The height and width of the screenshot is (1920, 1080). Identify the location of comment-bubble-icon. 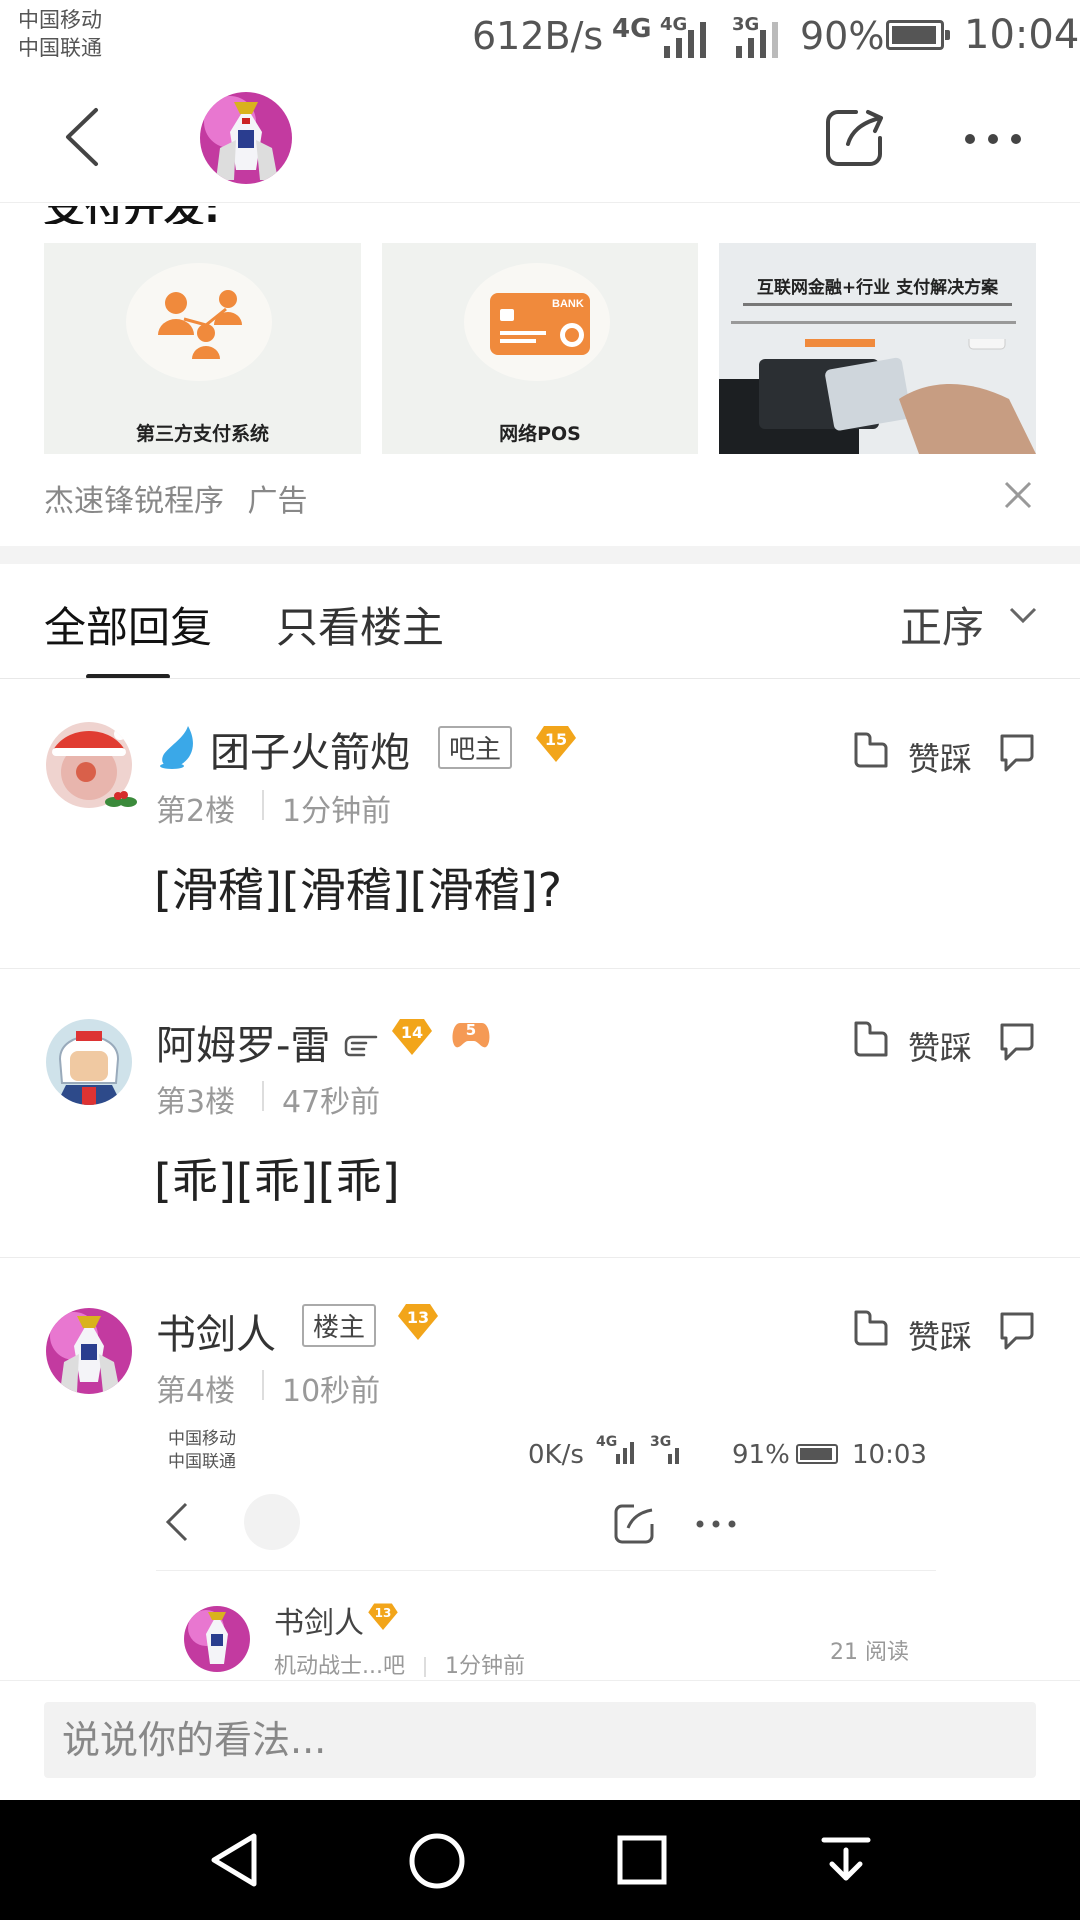
(1017, 1331).